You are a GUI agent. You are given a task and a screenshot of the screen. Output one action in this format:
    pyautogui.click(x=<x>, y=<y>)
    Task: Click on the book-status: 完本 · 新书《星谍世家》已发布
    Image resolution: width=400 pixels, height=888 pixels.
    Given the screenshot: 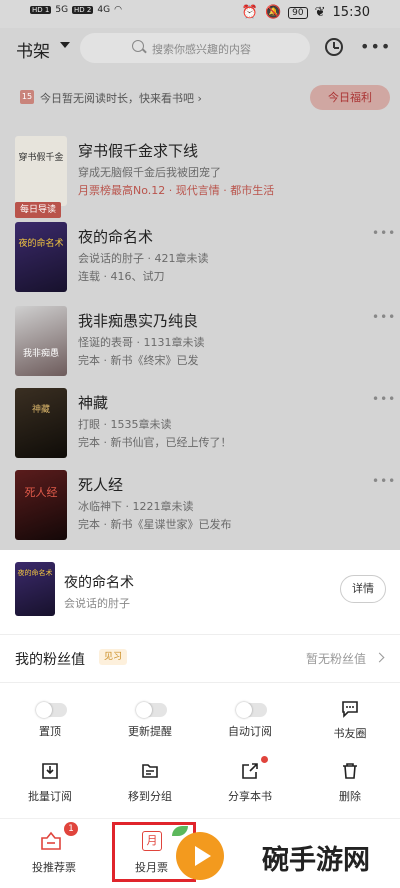 What is the action you would take?
    pyautogui.click(x=155, y=524)
    